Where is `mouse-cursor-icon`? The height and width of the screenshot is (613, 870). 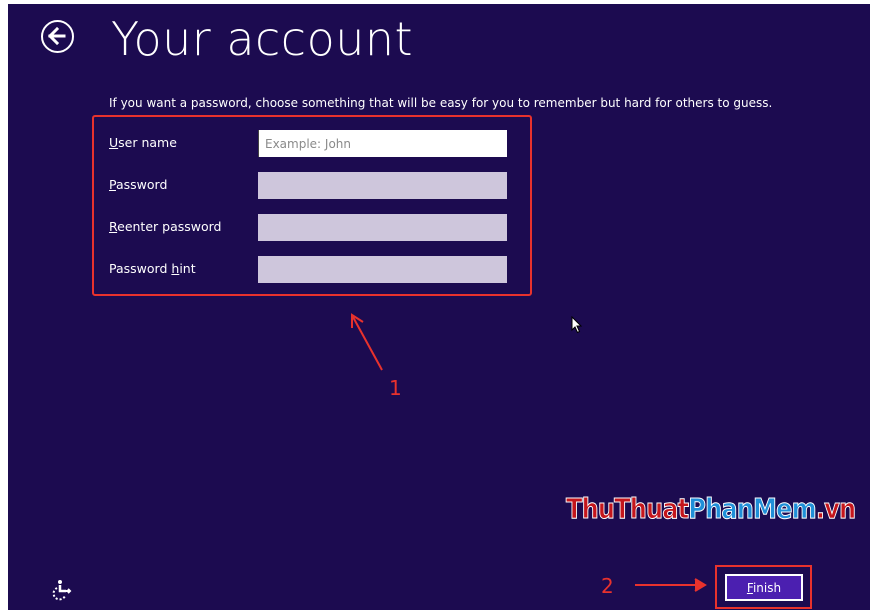
mouse-cursor-icon is located at coordinates (577, 325).